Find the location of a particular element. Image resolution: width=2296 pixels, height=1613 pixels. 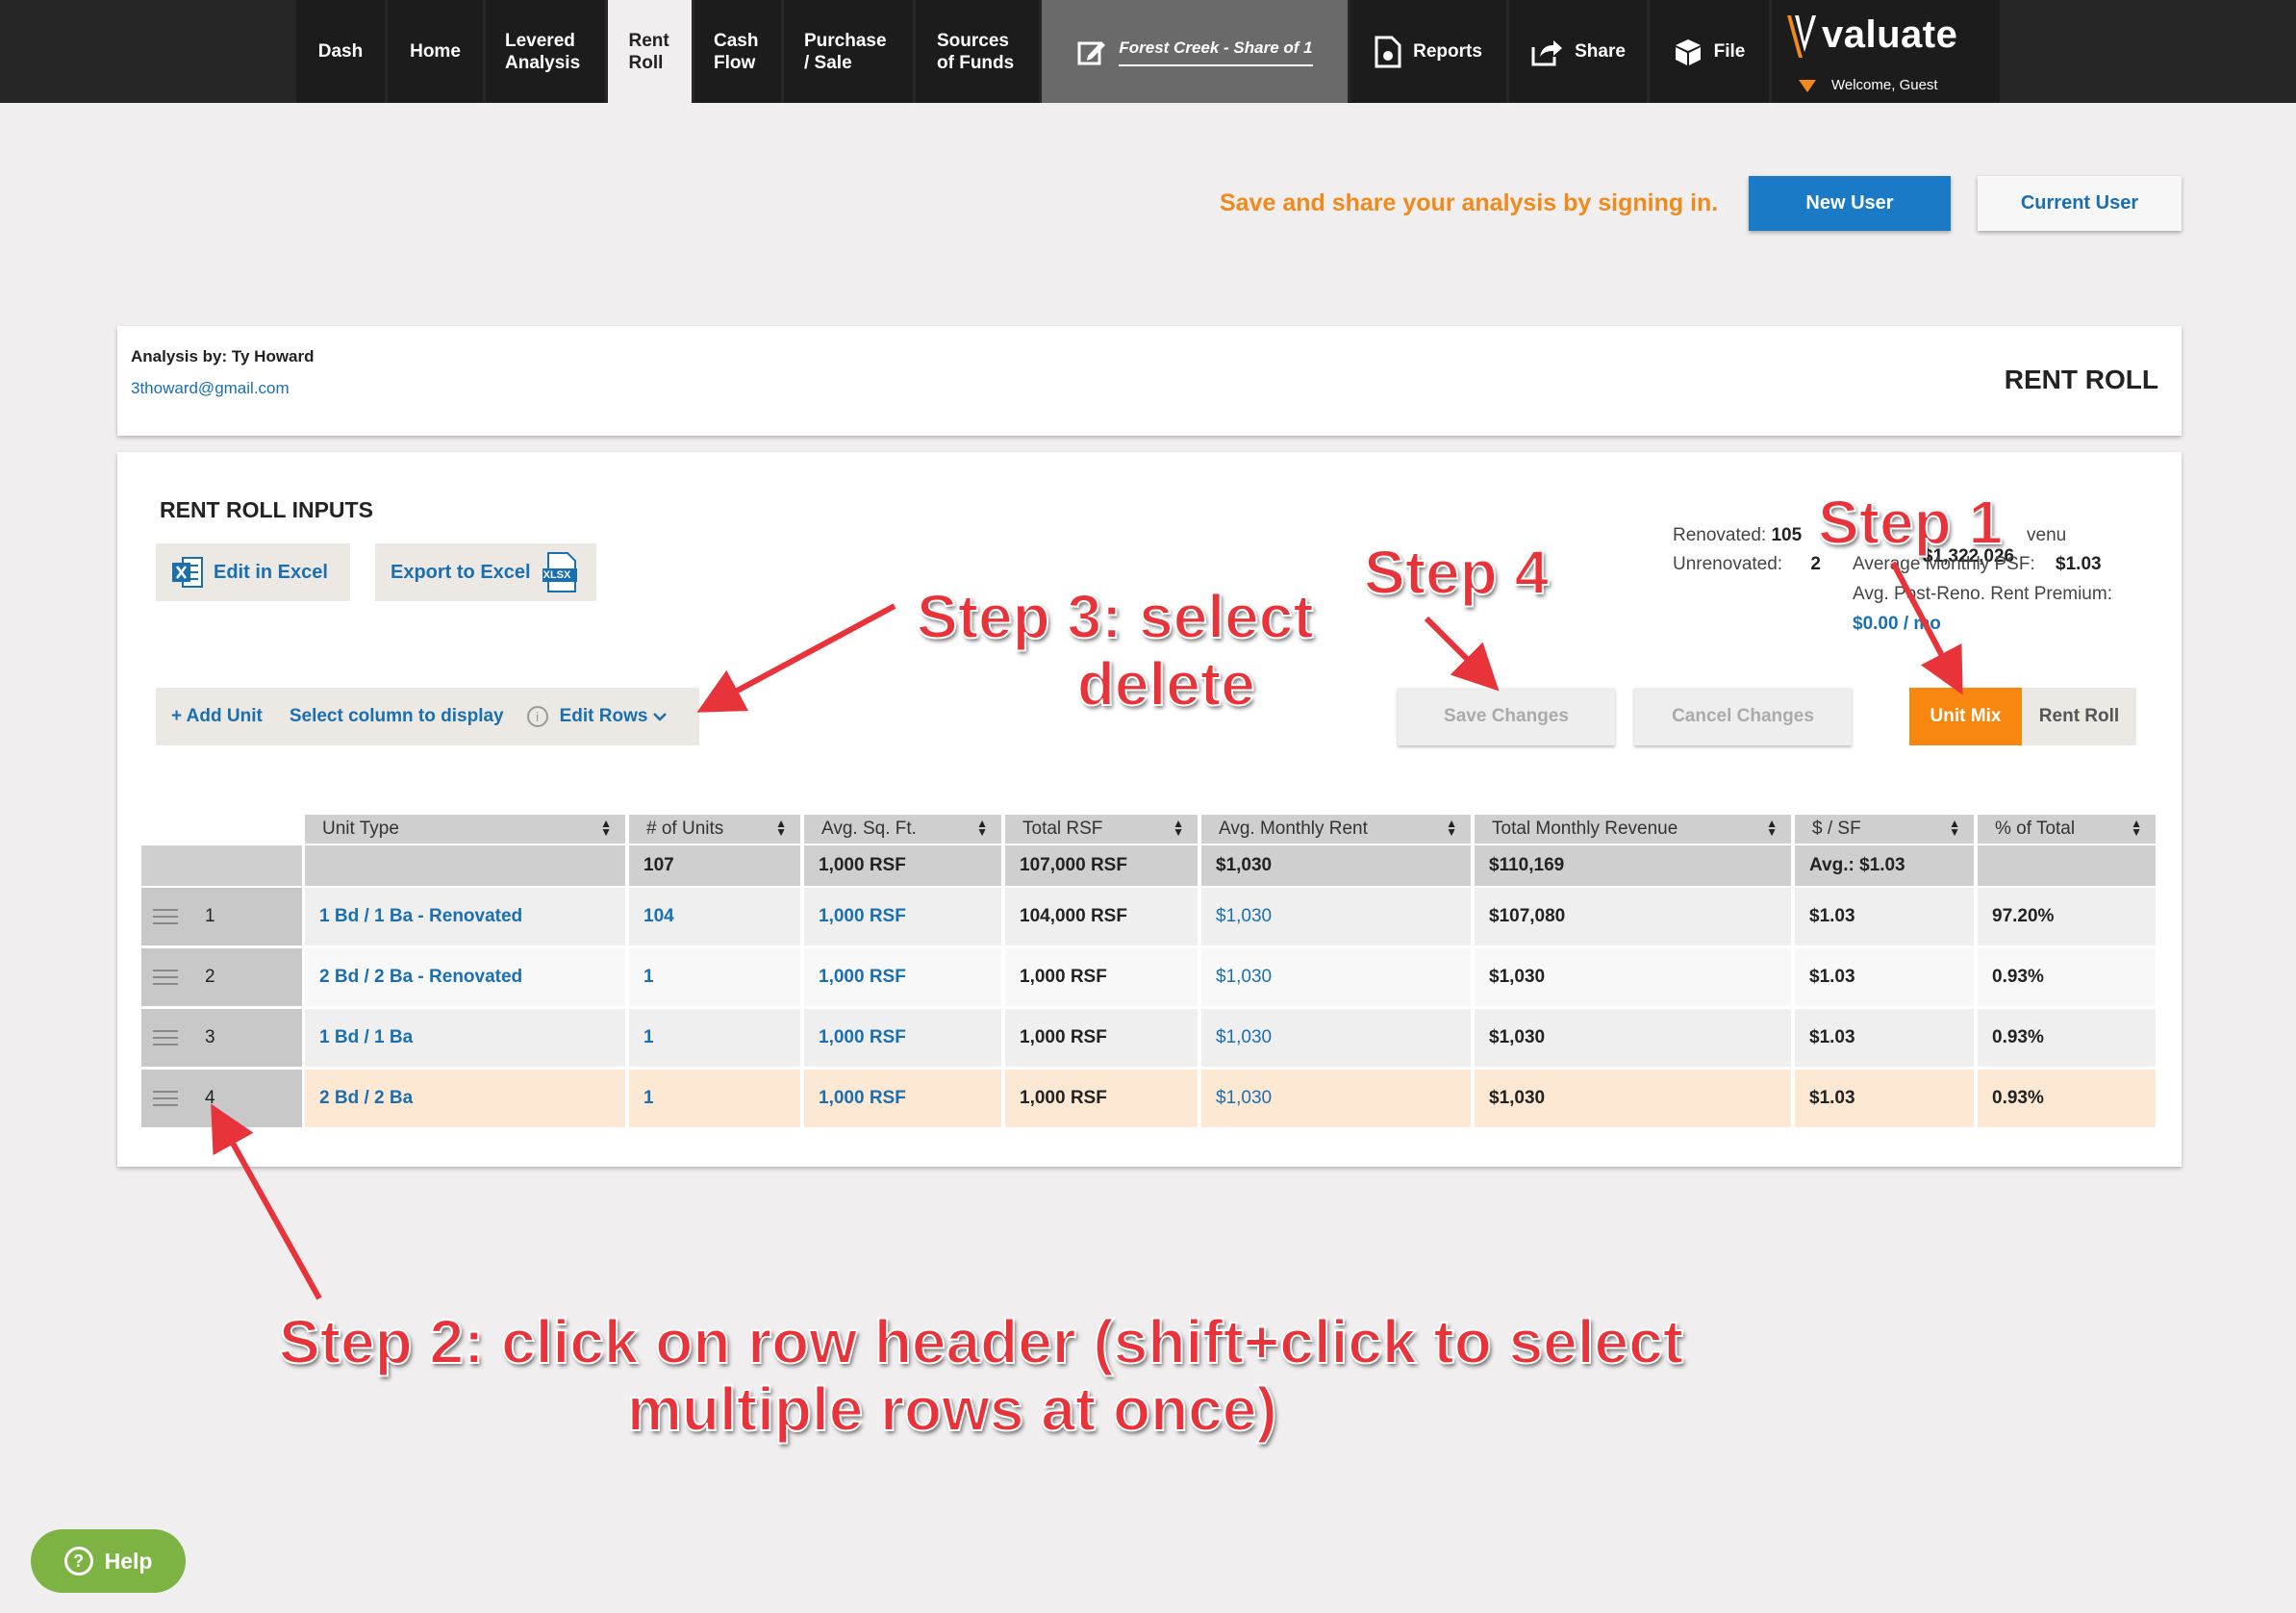

annotation-line: Step 3: select is located at coordinates (1115, 616).